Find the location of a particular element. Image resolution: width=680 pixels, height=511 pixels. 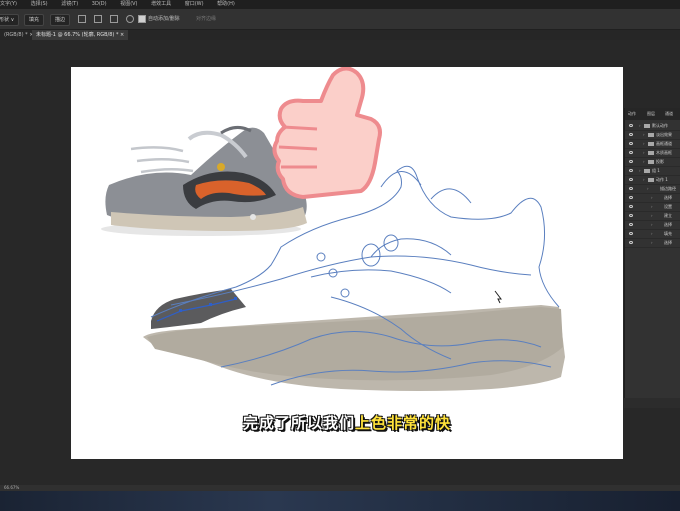

zoom-readout: 66.67% is located at coordinates (12, 487).